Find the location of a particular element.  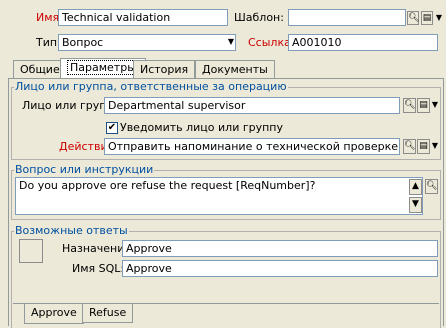

type-dropdown-arrow: ▼ is located at coordinates (231, 42).